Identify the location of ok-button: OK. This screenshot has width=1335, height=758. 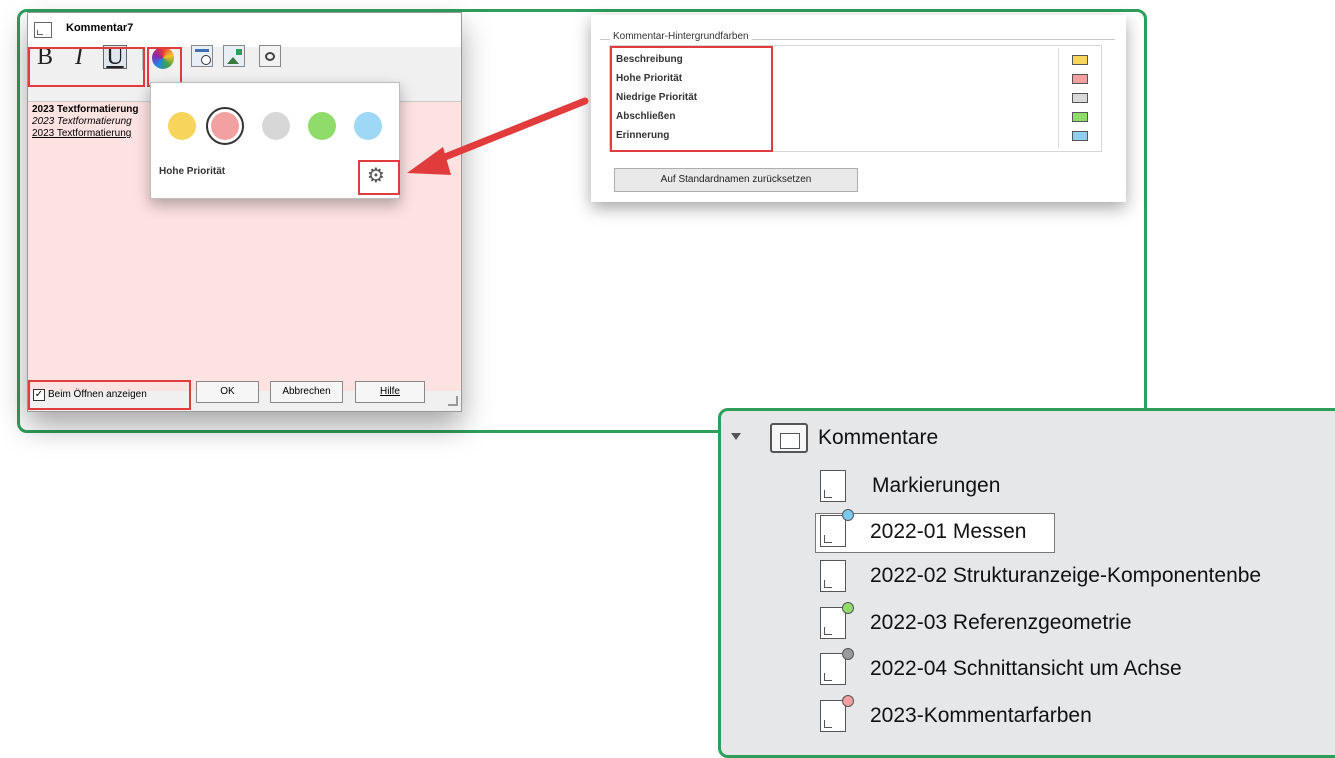
(227, 392).